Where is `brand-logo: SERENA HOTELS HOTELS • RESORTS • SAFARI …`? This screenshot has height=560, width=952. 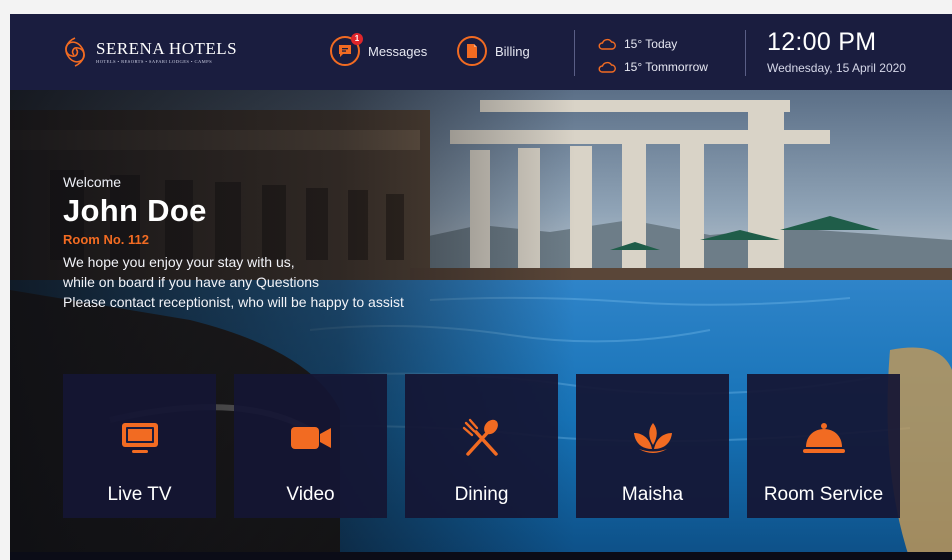
brand-logo: SERENA HOTELS HOTELS • RESORTS • SAFARI … is located at coordinates (149, 52).